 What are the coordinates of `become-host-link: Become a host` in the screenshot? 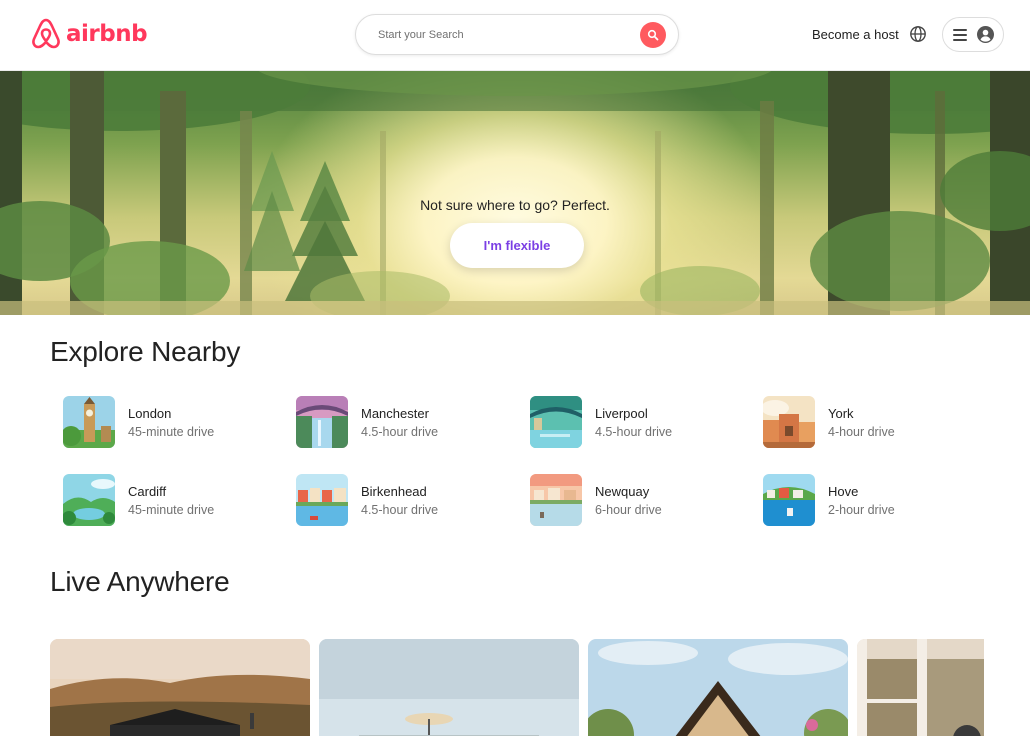 It's located at (855, 34).